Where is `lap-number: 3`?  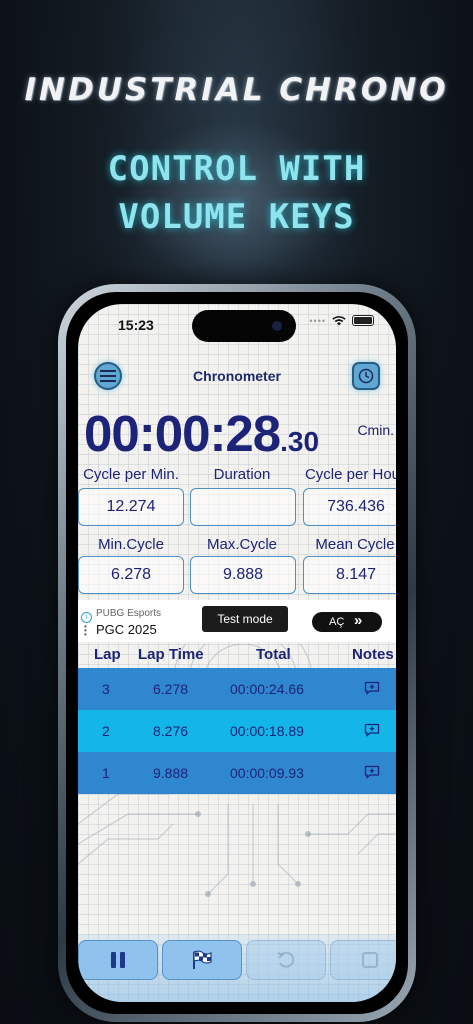 lap-number: 3 is located at coordinates (106, 689).